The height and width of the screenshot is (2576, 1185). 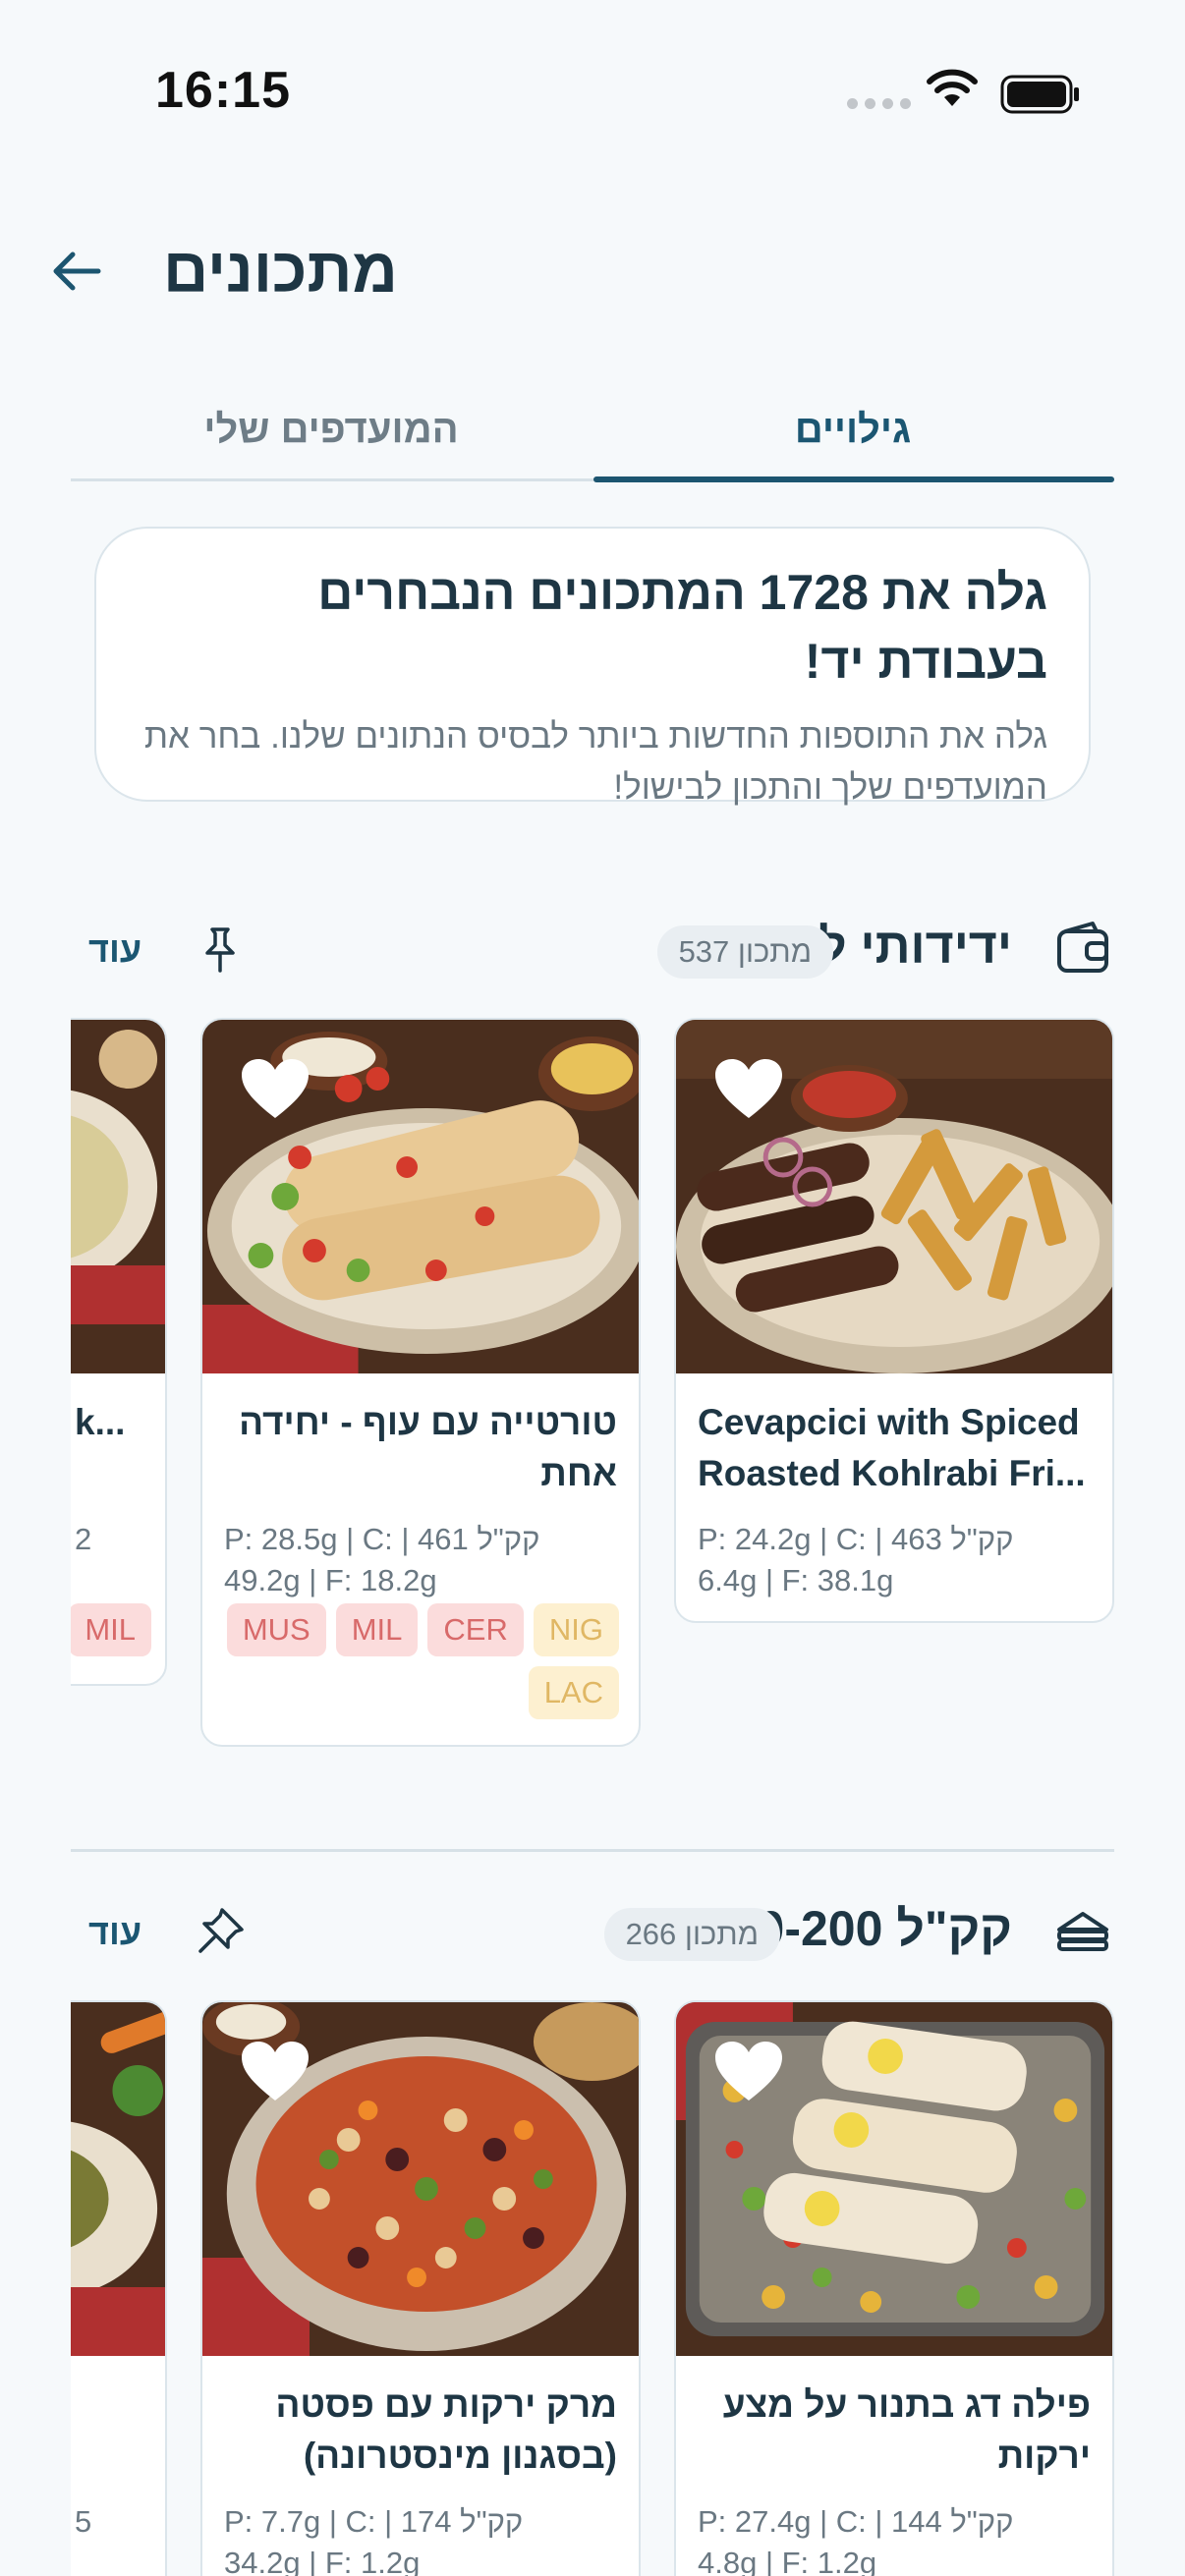 What do you see at coordinates (1040, 94) in the screenshot?
I see `battery-icon` at bounding box center [1040, 94].